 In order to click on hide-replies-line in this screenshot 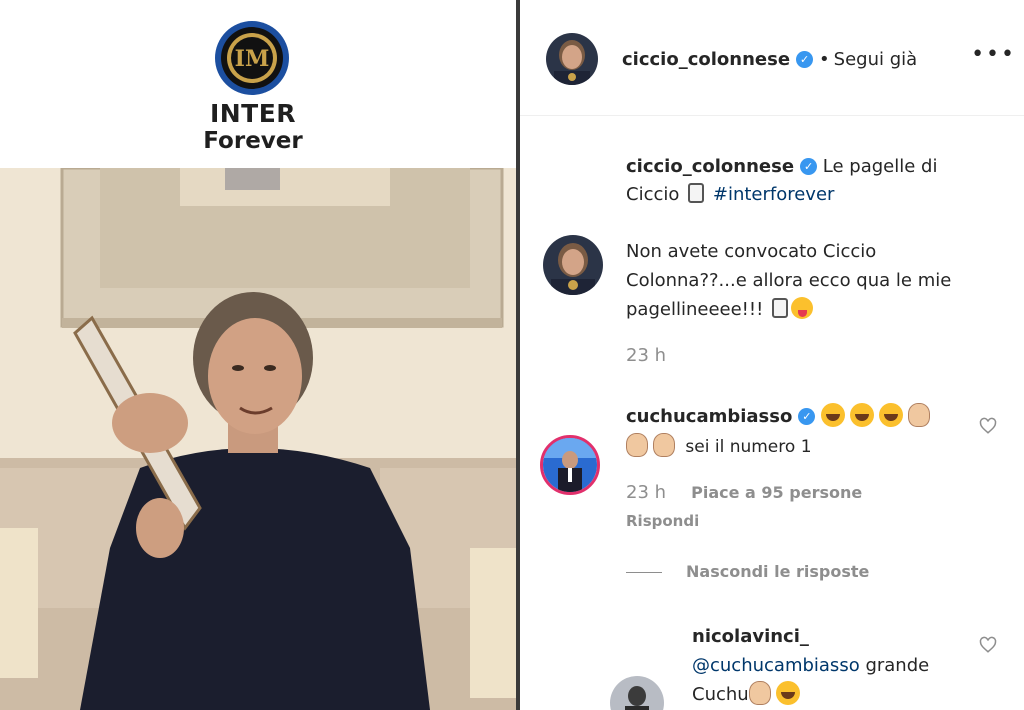, I will do `click(644, 572)`.